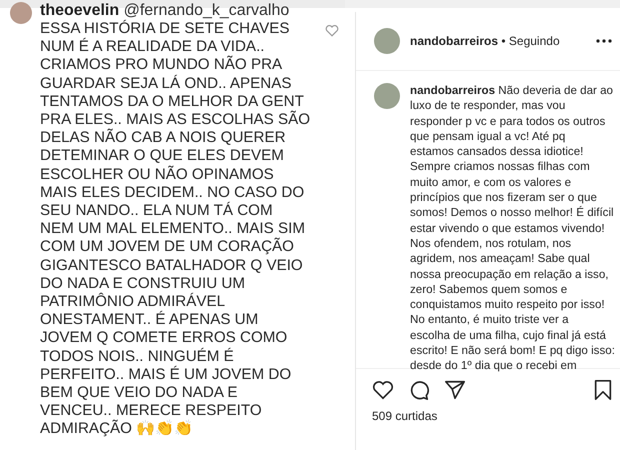 The image size is (620, 450). Describe the element at coordinates (603, 390) in the screenshot. I see `bookmark-icon` at that location.